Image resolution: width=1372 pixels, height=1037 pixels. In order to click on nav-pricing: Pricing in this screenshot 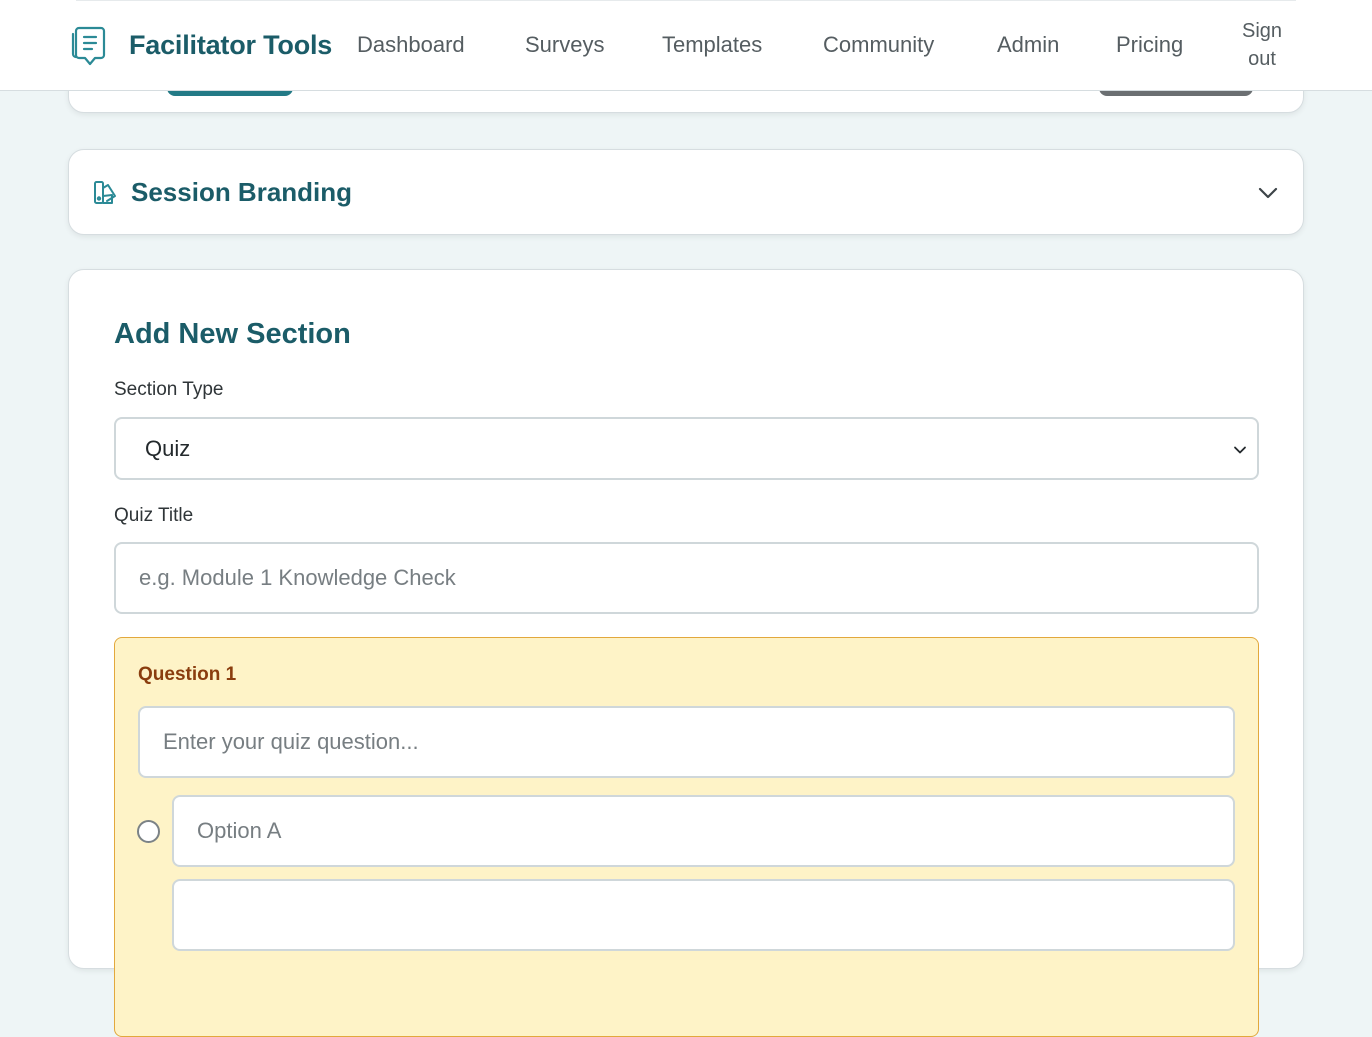, I will do `click(1149, 45)`.